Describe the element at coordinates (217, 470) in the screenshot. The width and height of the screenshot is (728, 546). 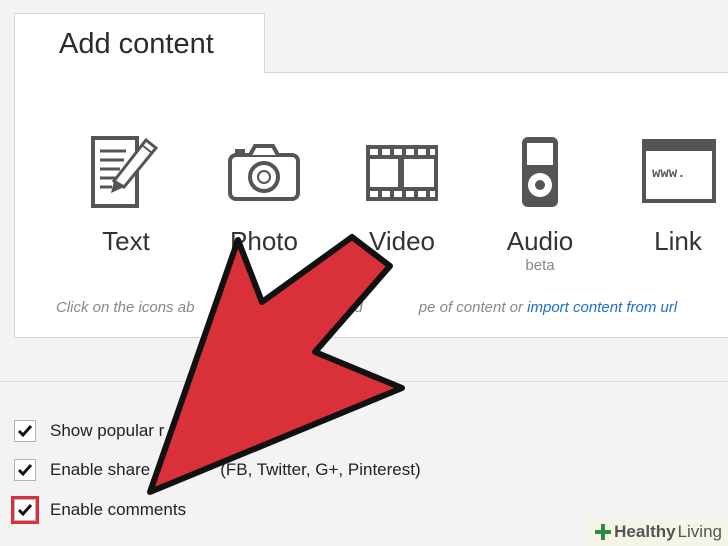
I see `option-enable-share: Enable share (FB, Twitter, G+, Pinterest)` at that location.